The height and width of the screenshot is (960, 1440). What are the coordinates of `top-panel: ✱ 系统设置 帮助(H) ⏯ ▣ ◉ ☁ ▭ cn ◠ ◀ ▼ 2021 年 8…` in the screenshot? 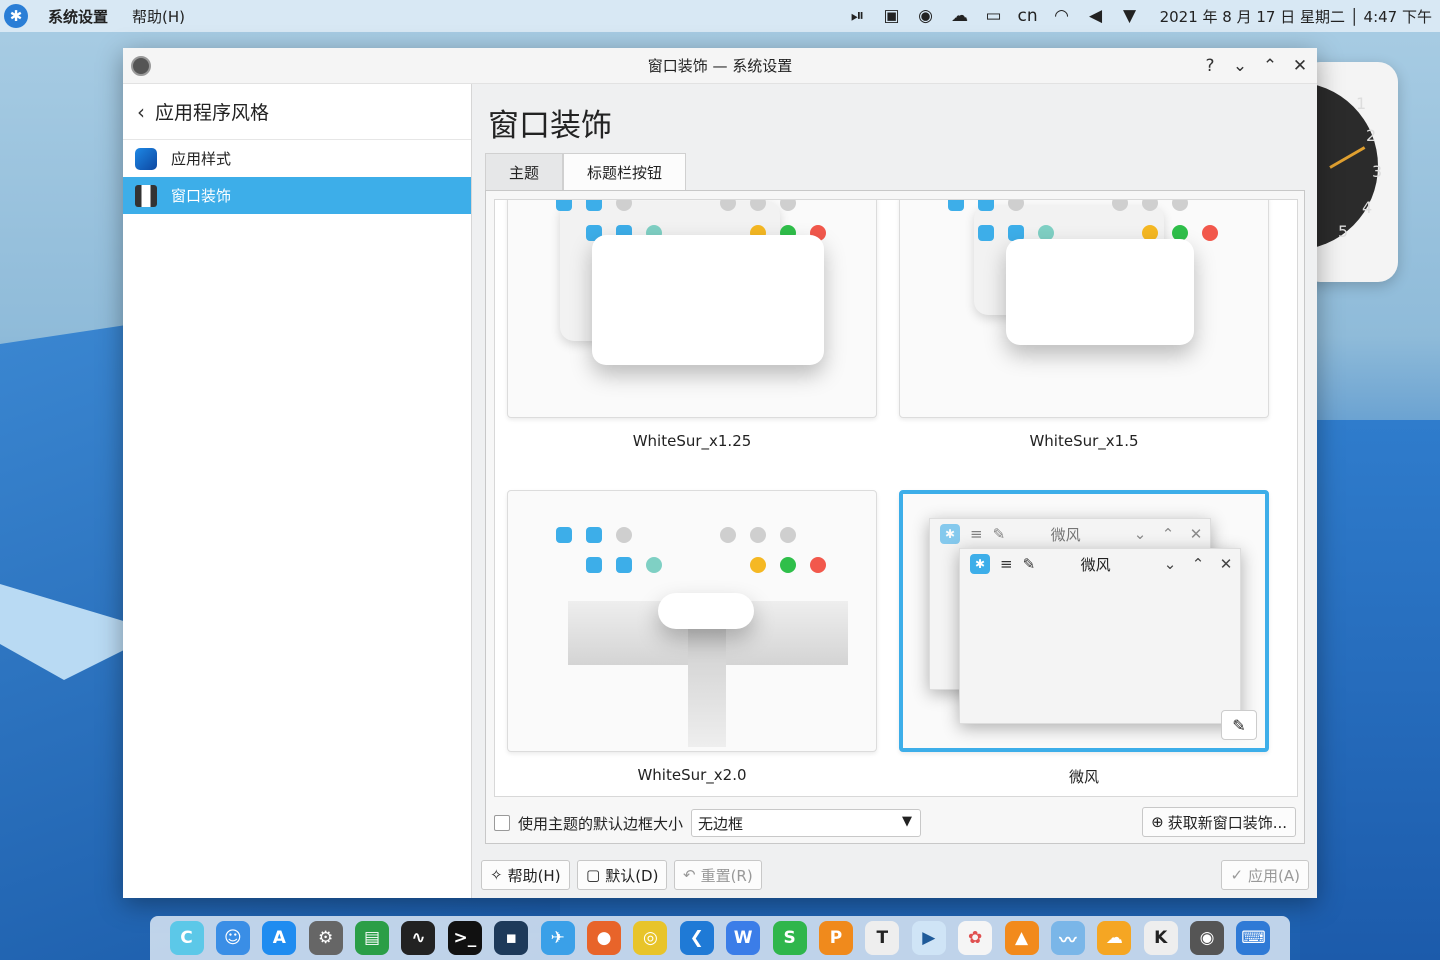 It's located at (720, 16).